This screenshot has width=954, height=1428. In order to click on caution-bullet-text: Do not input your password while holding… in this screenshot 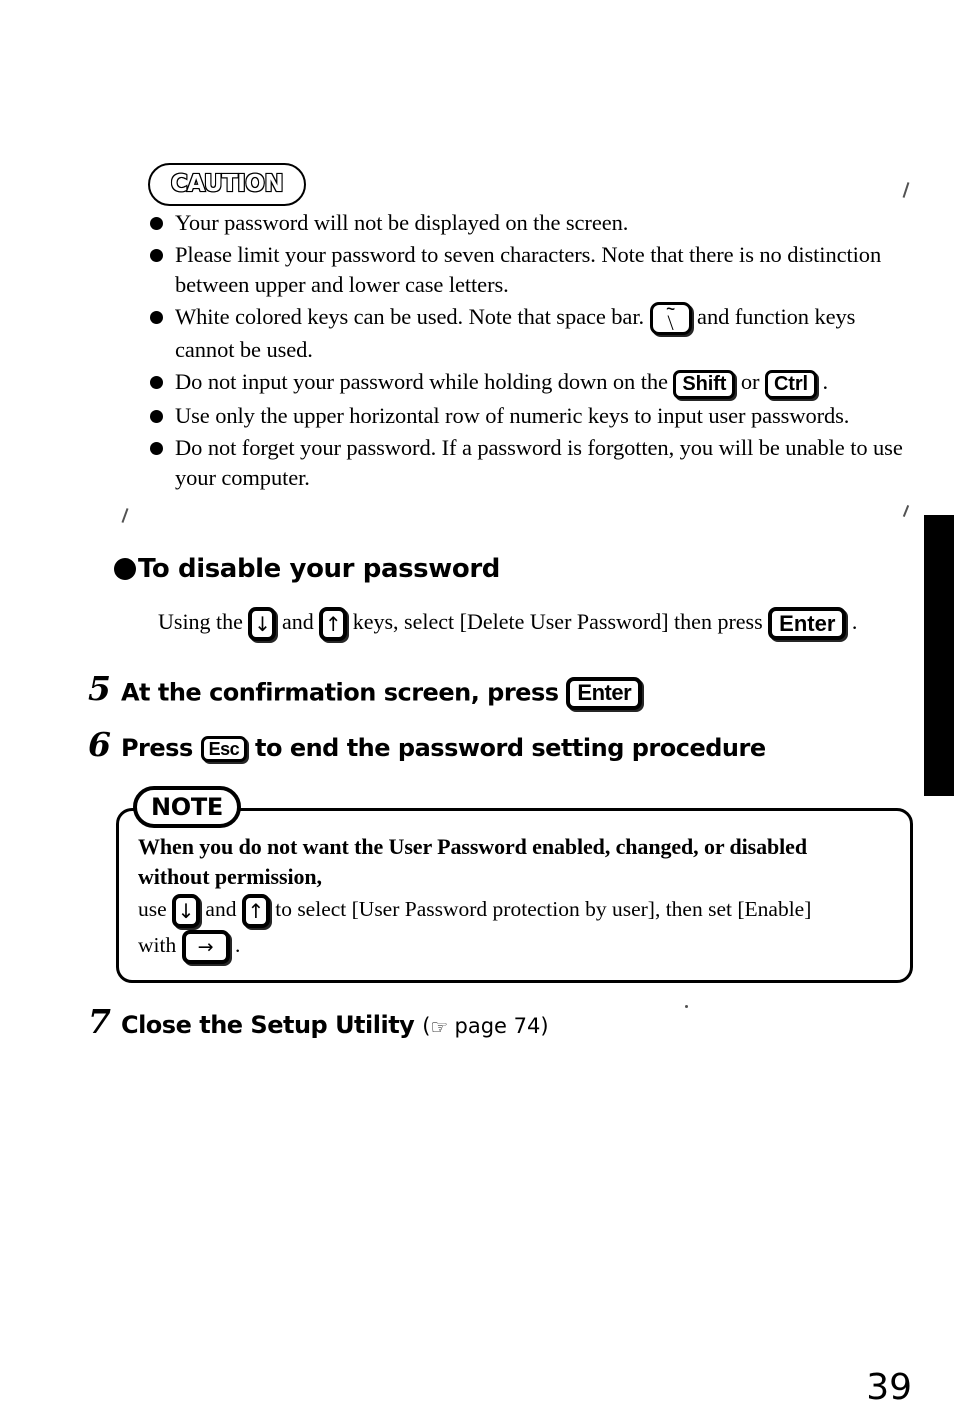, I will do `click(542, 383)`.